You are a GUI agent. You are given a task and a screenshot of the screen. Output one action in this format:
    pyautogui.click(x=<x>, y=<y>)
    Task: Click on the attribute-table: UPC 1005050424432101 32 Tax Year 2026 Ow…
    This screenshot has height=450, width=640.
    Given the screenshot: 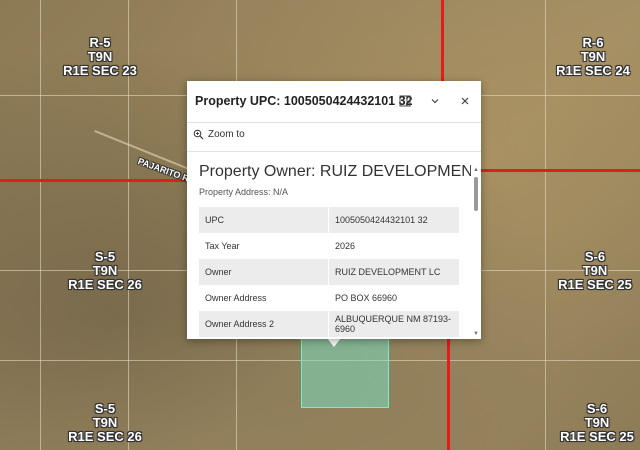 What is the action you would take?
    pyautogui.click(x=329, y=272)
    